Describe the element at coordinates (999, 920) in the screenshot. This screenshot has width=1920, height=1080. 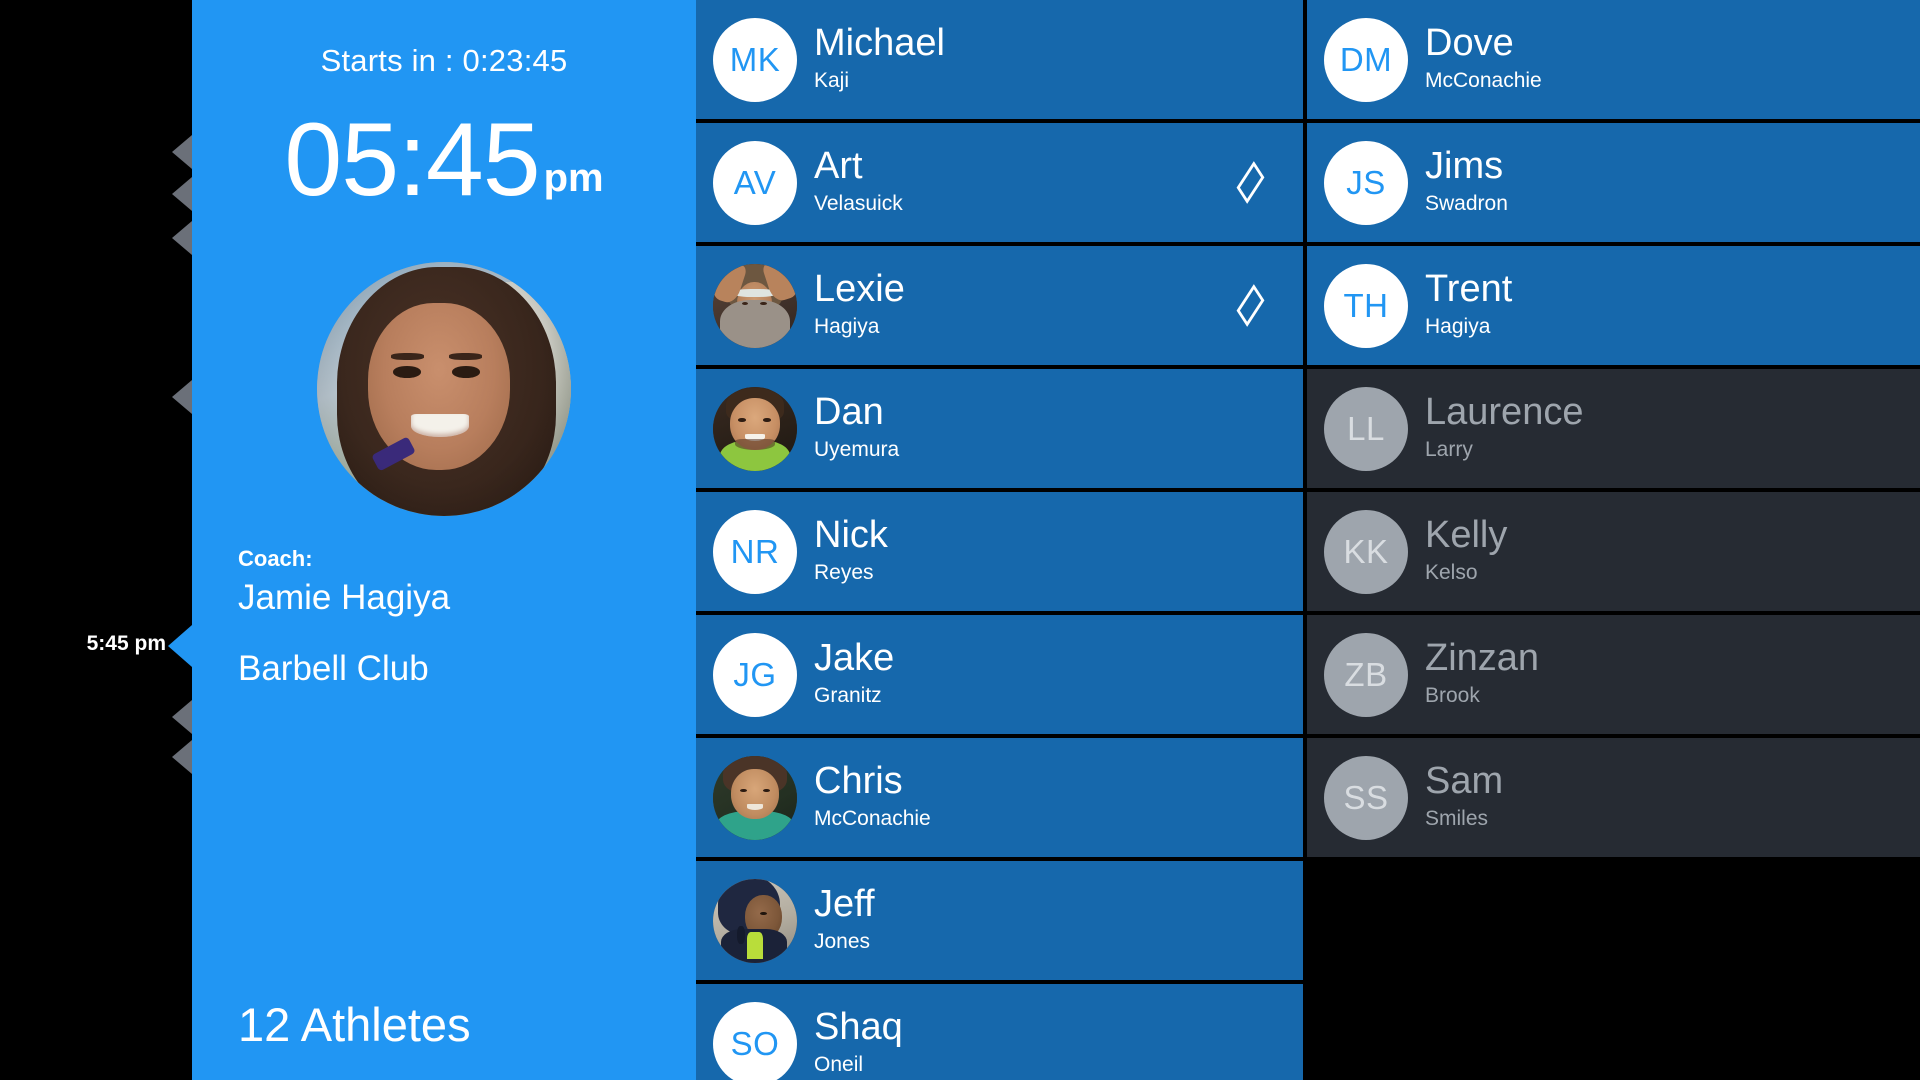
I see `athlete-row: Jeff Jones` at that location.